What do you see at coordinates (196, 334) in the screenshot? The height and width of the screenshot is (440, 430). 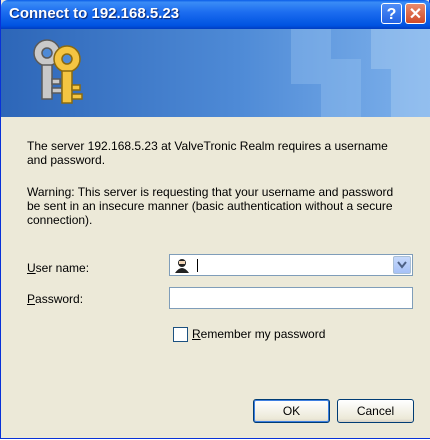 I see `remember-mnemonic: R` at bounding box center [196, 334].